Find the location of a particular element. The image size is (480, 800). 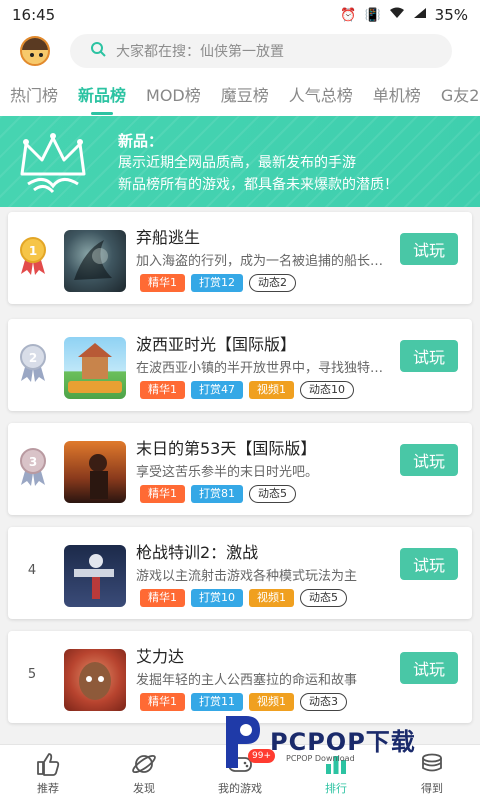

tag-dashang: 打赏11 is located at coordinates (217, 702).